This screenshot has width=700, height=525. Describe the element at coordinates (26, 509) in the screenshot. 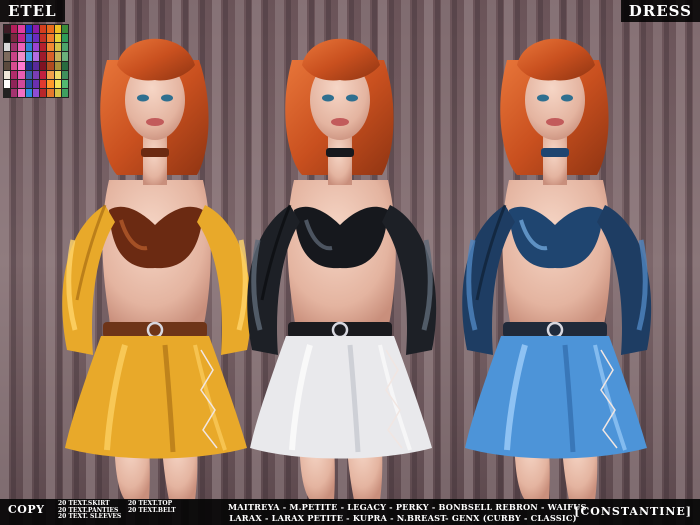

I see `permission-label: COPY` at that location.